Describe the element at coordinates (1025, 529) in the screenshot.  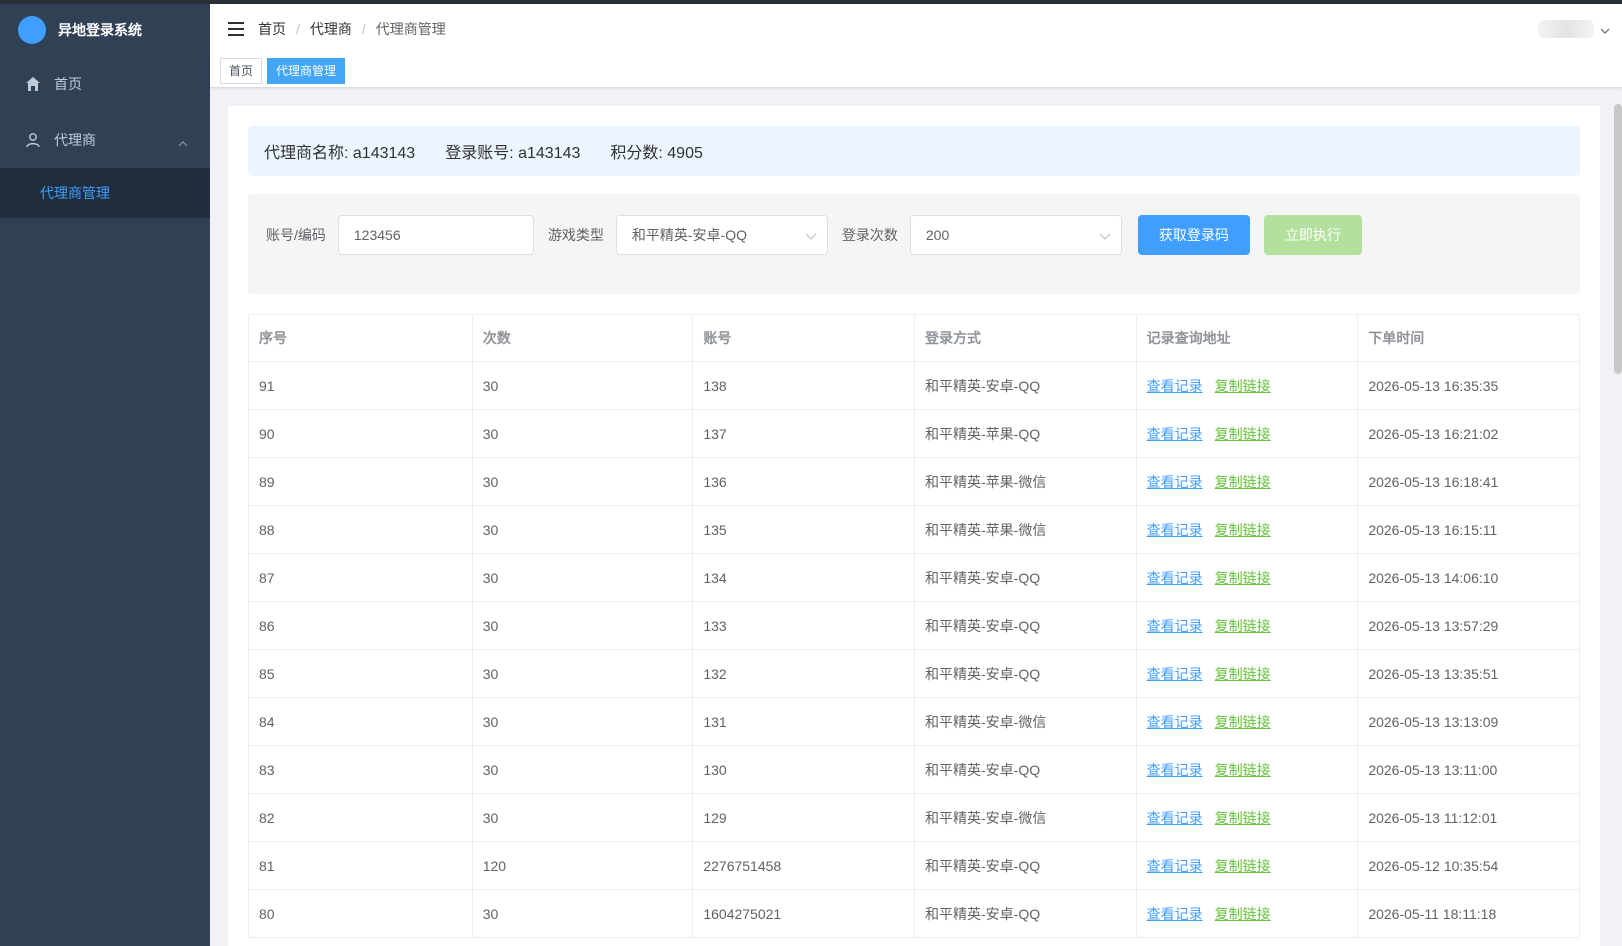
I see `cell-method: 和平精英-苹果-微信` at that location.